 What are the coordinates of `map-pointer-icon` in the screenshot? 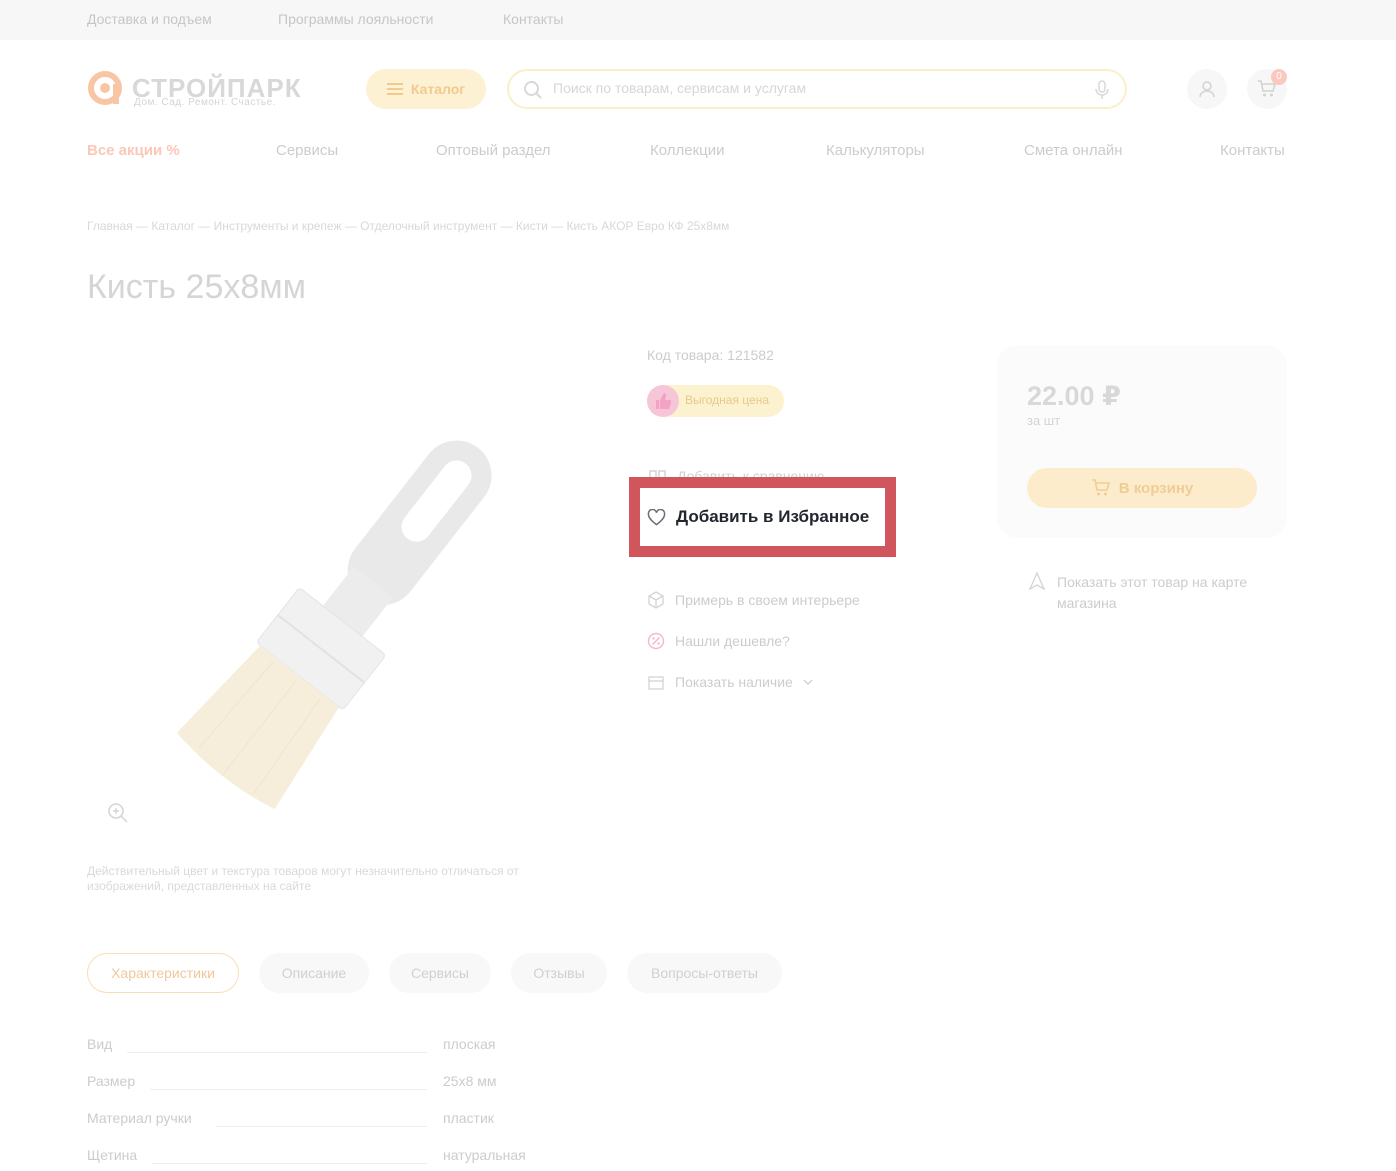 It's located at (1037, 581).